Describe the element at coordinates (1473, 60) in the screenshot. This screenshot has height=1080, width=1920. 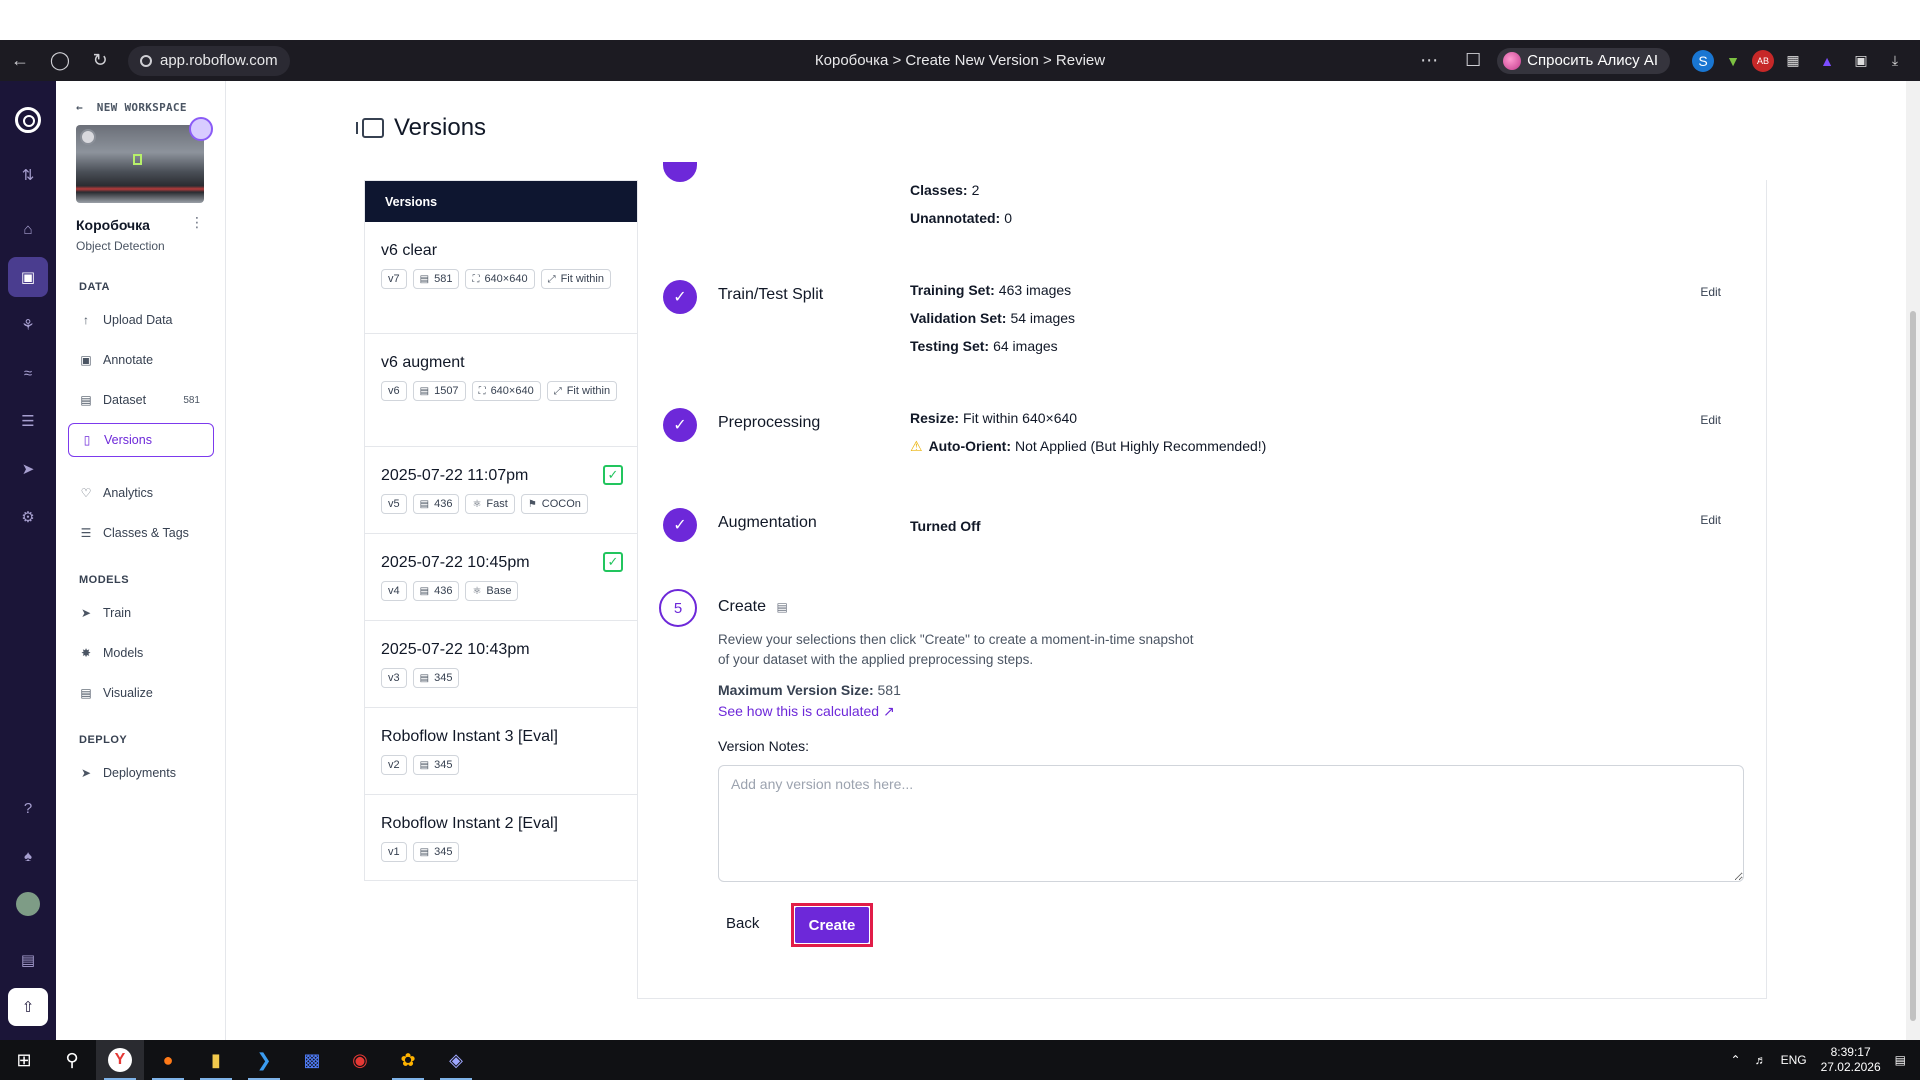
I see `bookmark-icon: ☐` at that location.